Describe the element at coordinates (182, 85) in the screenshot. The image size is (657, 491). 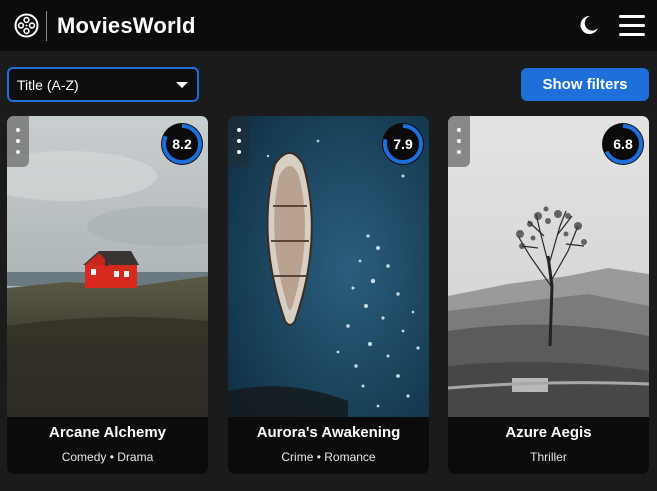
I see `chevron-down-icon` at that location.